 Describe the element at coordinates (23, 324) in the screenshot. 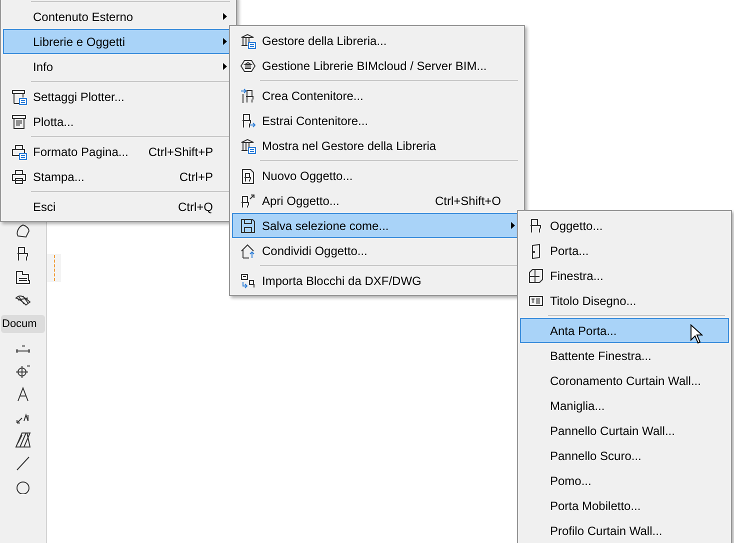

I see `toolbox-section-label: Docum` at that location.